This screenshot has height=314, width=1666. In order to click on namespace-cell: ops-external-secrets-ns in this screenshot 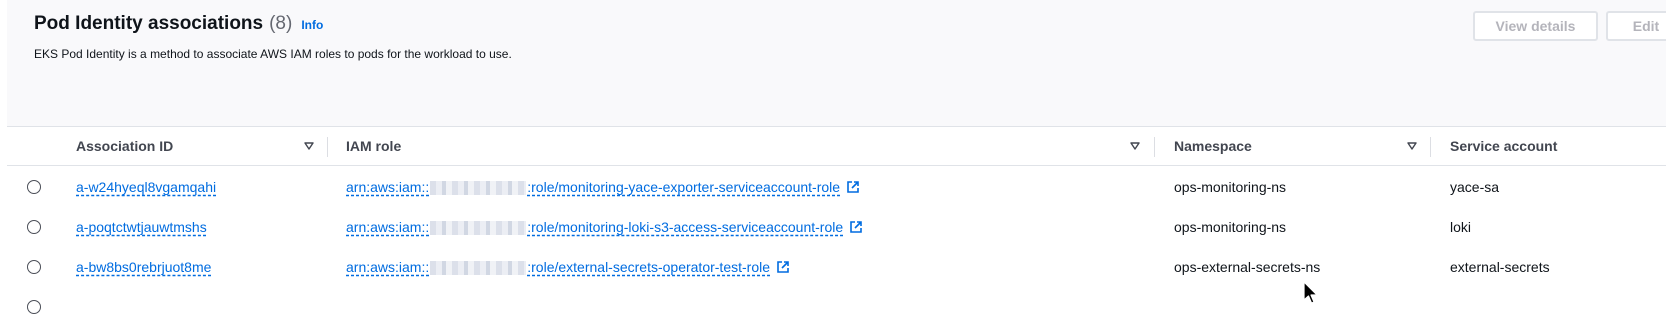, I will do `click(1247, 267)`.